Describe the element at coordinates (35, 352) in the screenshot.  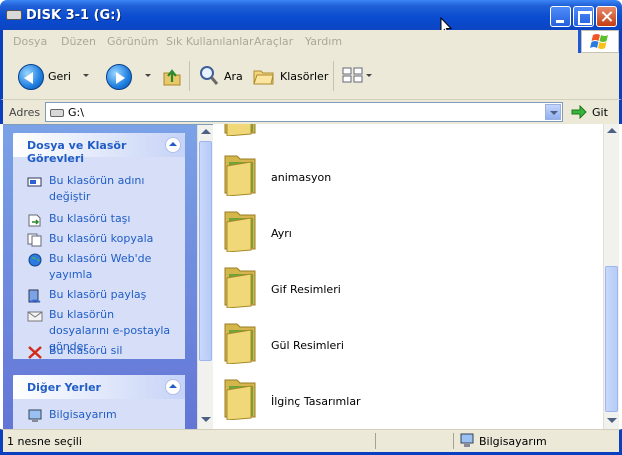
I see `delete-icon` at that location.